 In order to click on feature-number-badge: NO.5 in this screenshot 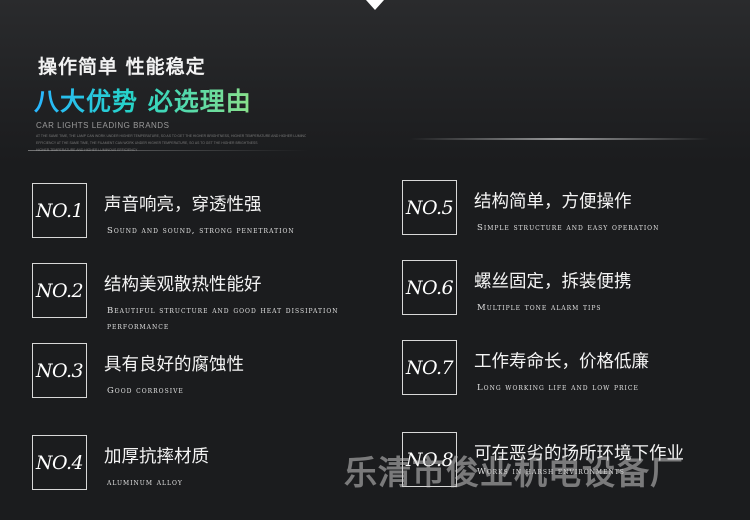, I will do `click(429, 207)`.